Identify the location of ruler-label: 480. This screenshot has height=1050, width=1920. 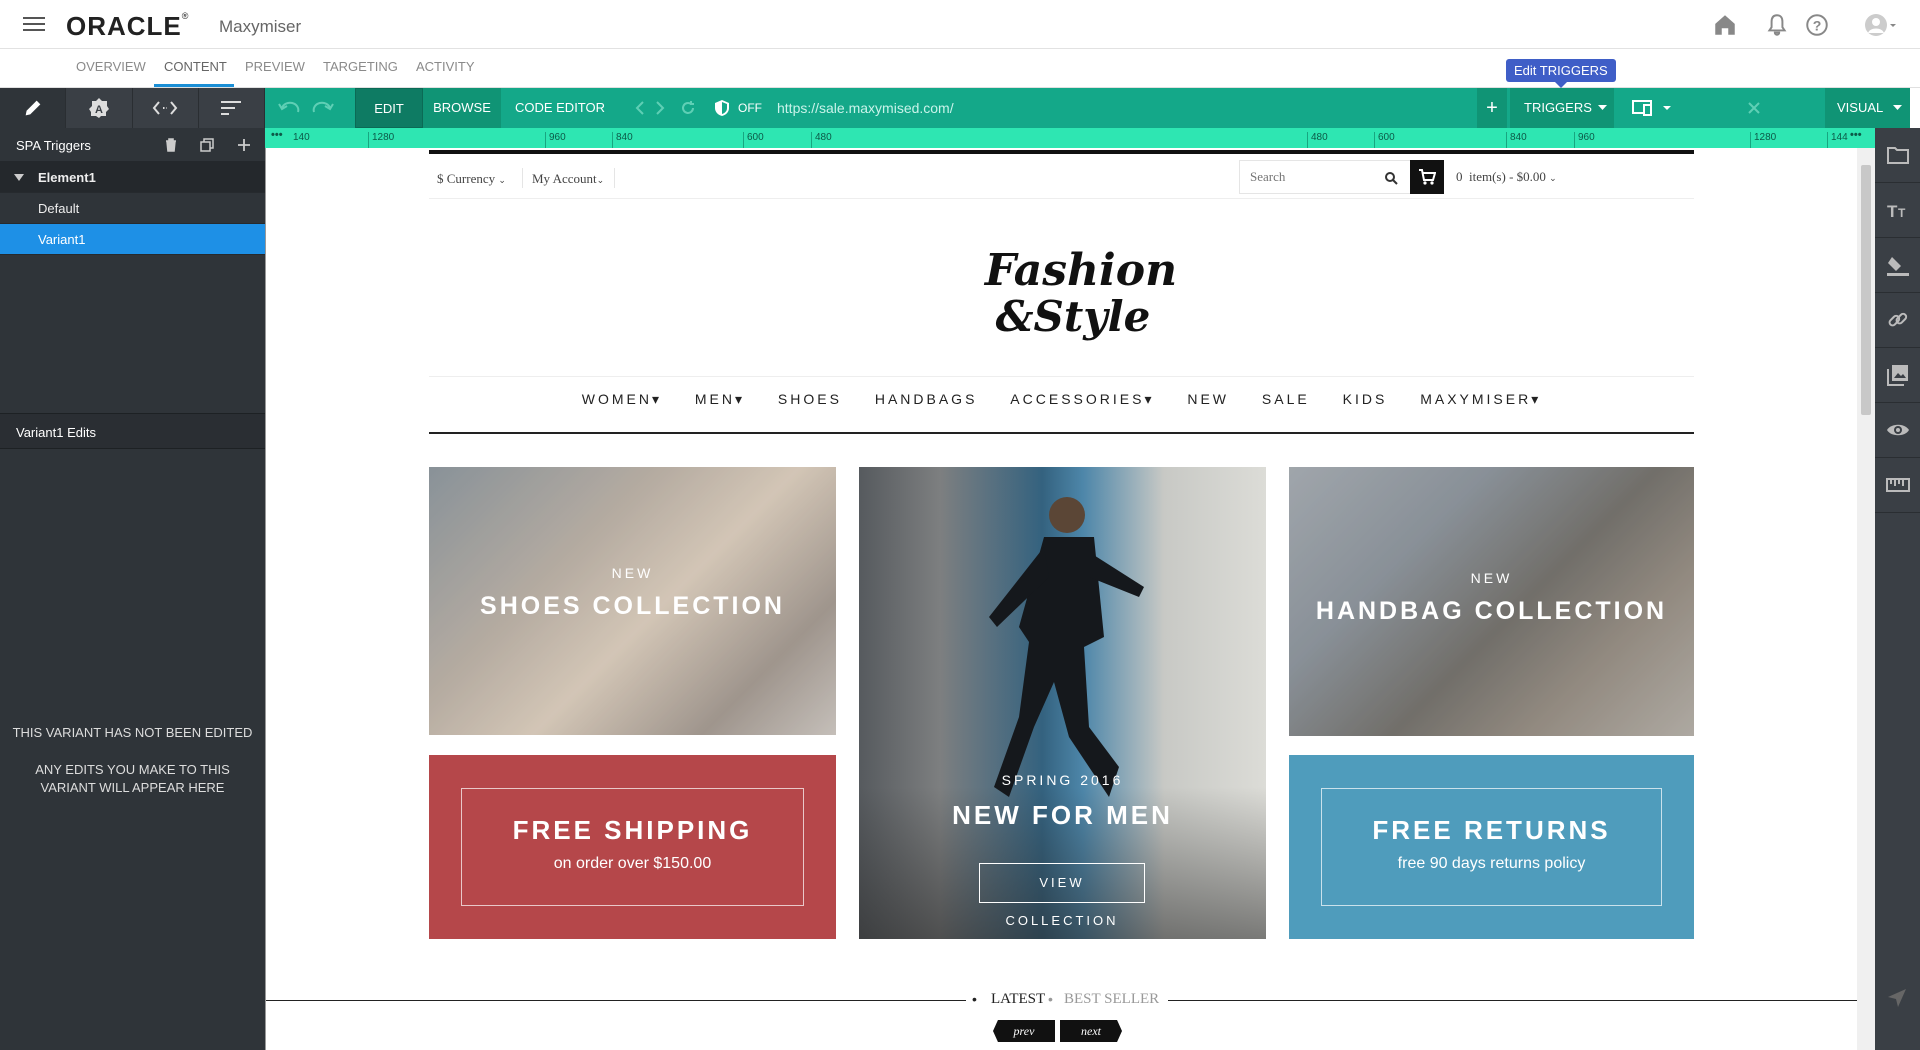
(821, 140).